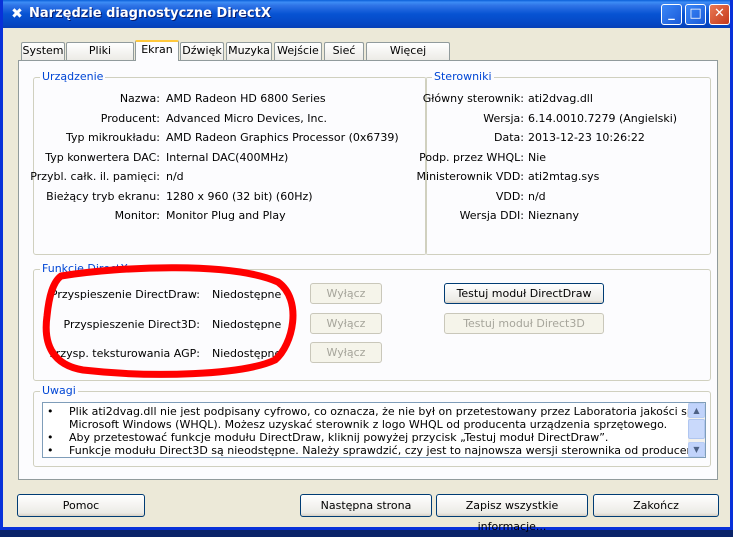  Describe the element at coordinates (227, 157) in the screenshot. I see `dac-type-value: Internal DAC(400MHz)` at that location.